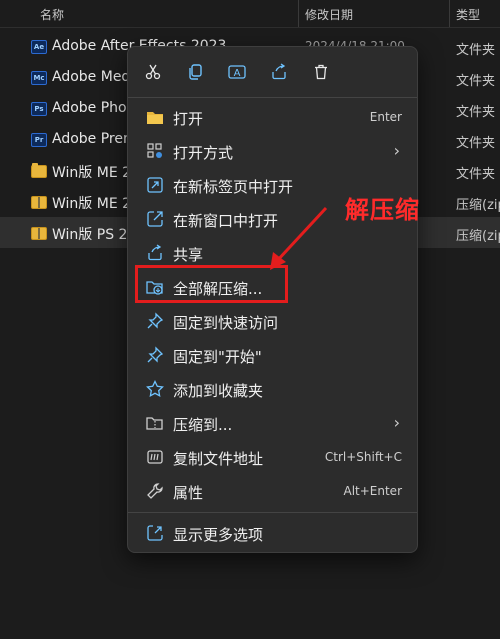  What do you see at coordinates (299, 238) in the screenshot?
I see `annotation-arrow` at bounding box center [299, 238].